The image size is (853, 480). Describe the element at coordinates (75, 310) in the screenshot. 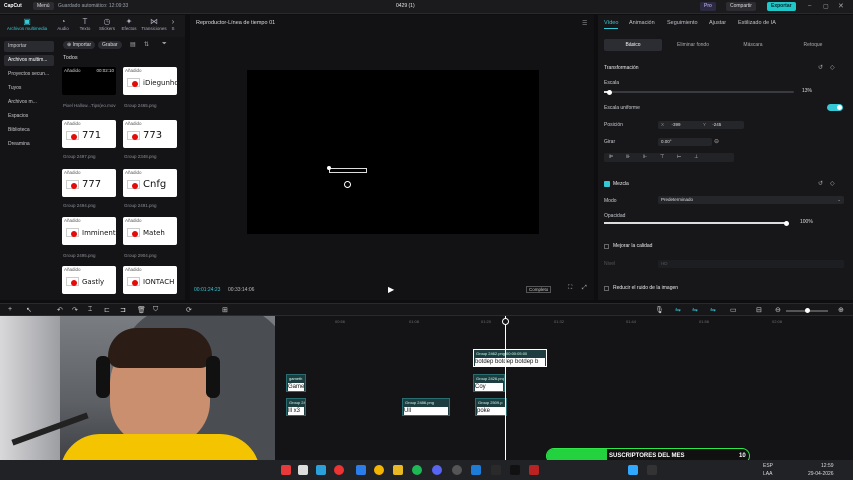

I see `redo-icon: ↷` at that location.